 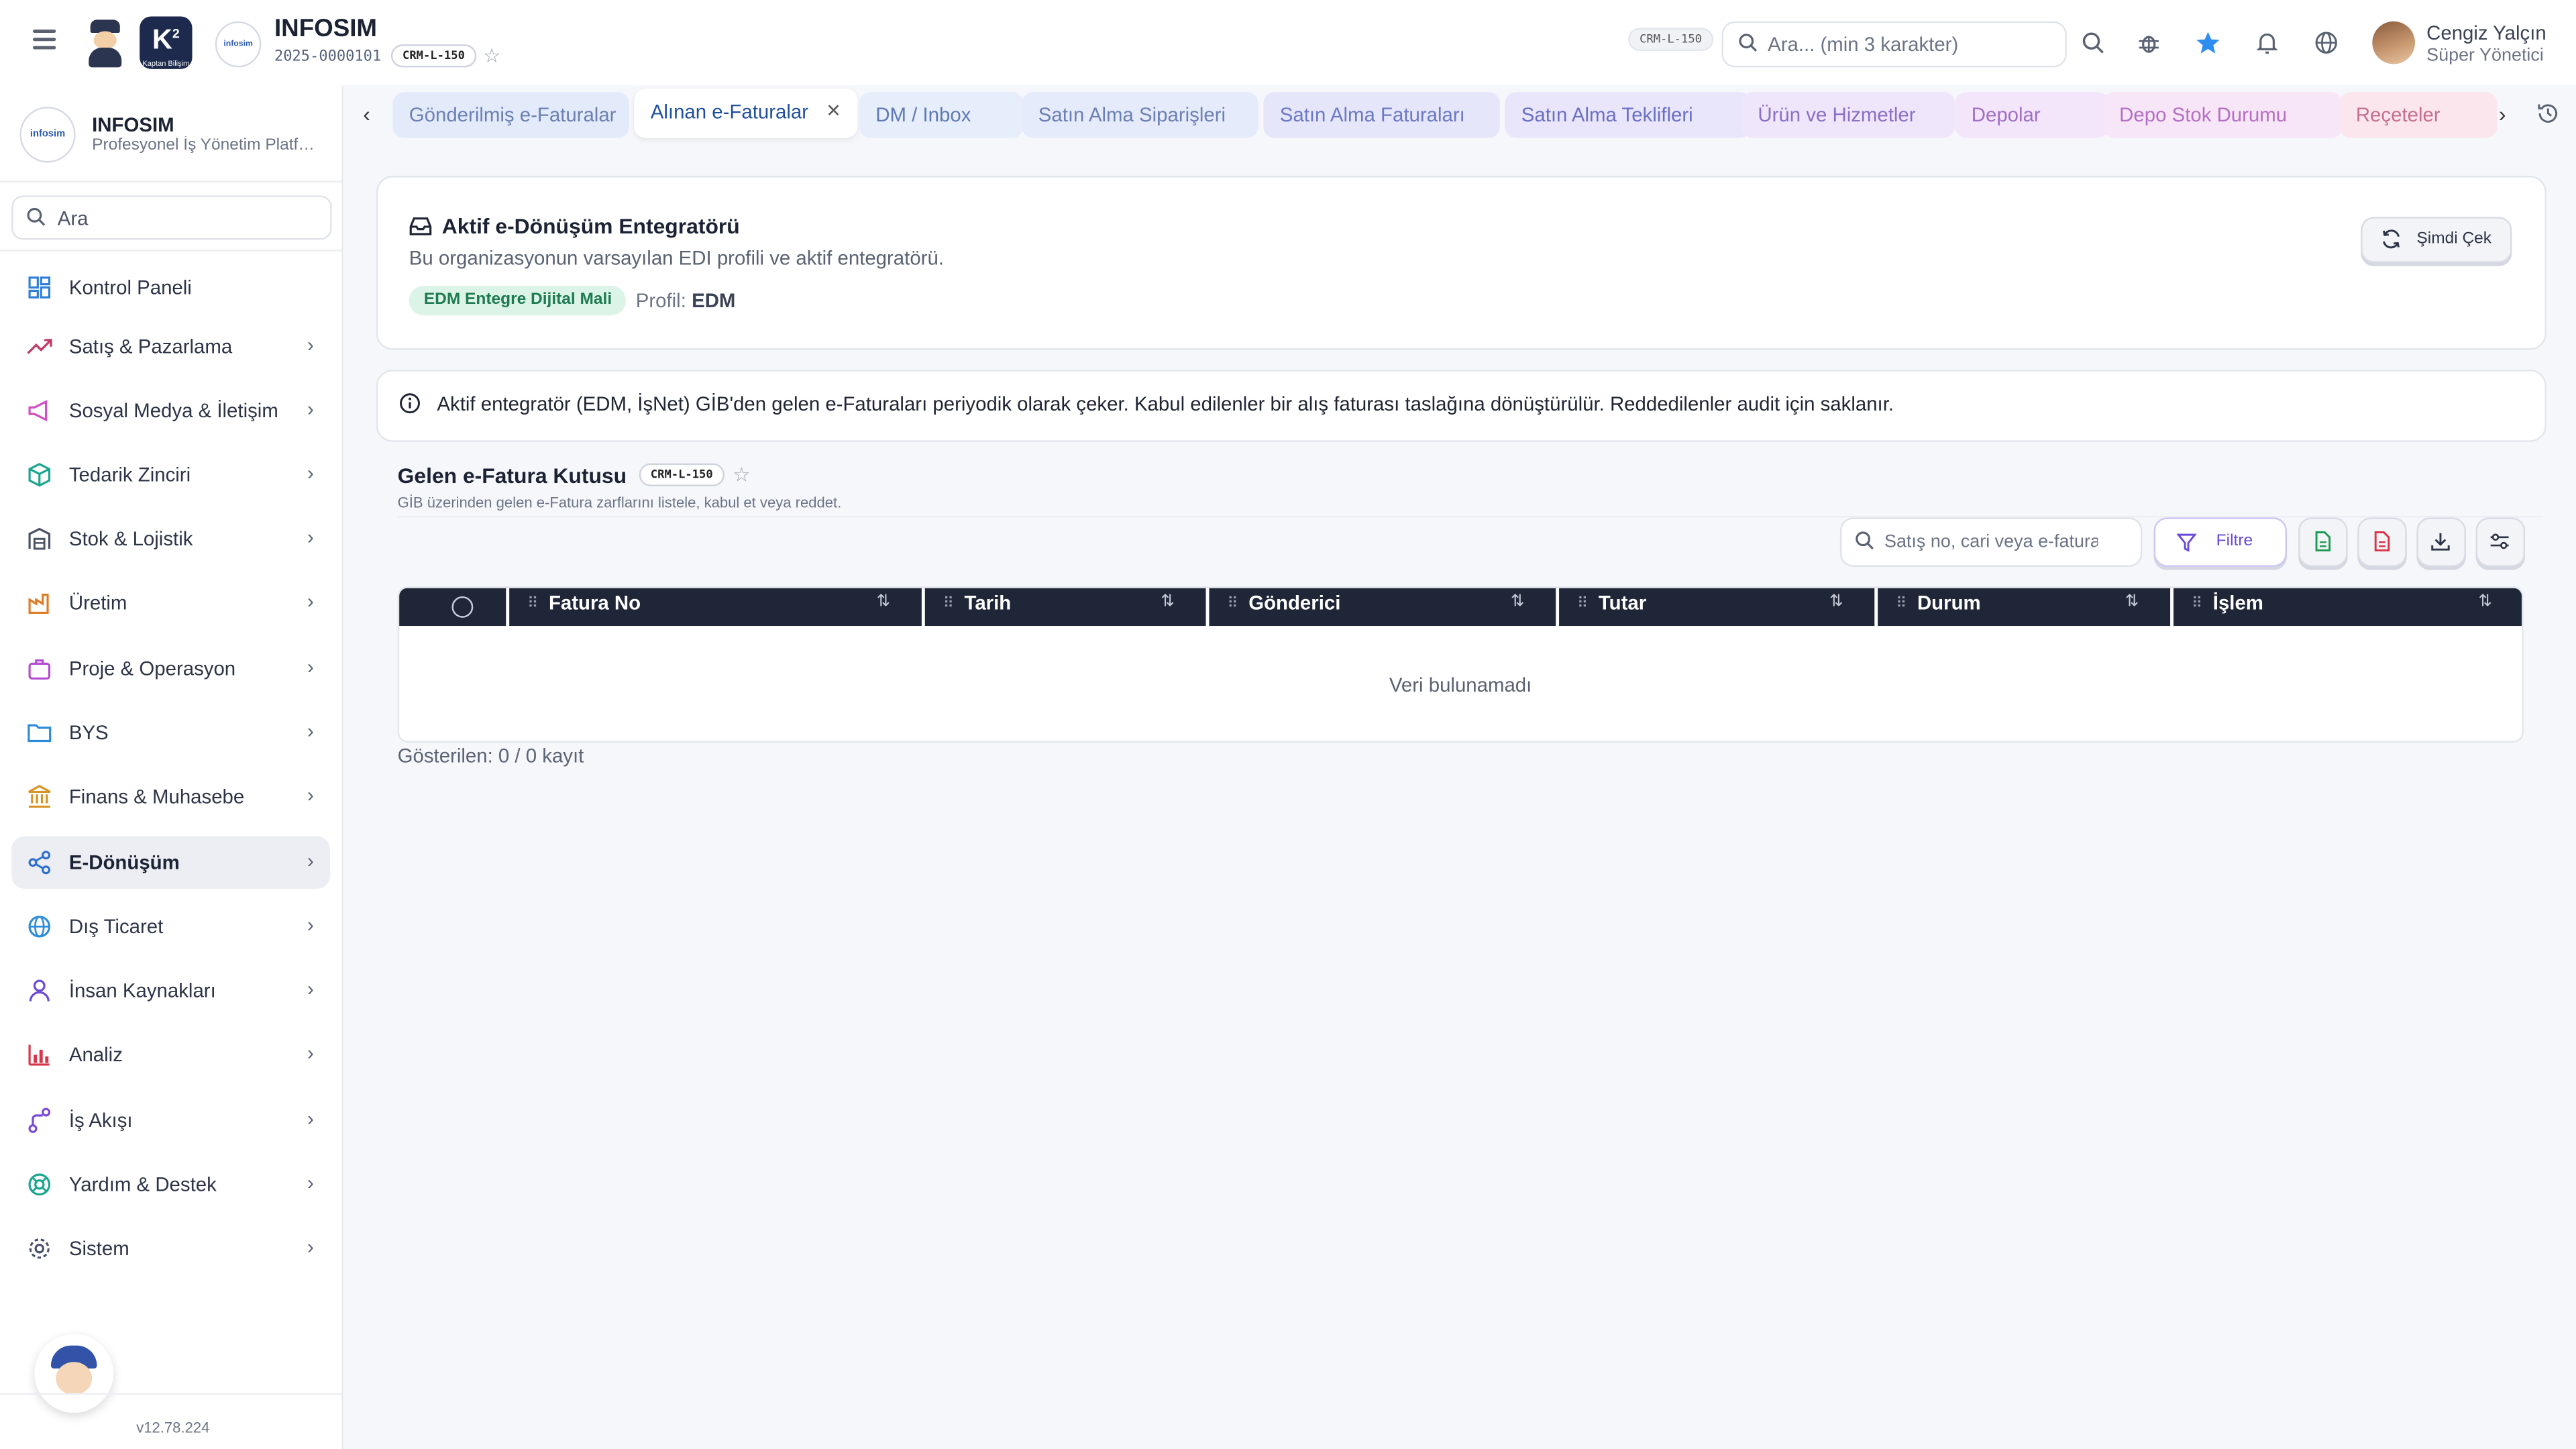 I want to click on tab-satin-alma-faturalari: Satın Alma Faturaları, so click(x=1381, y=115).